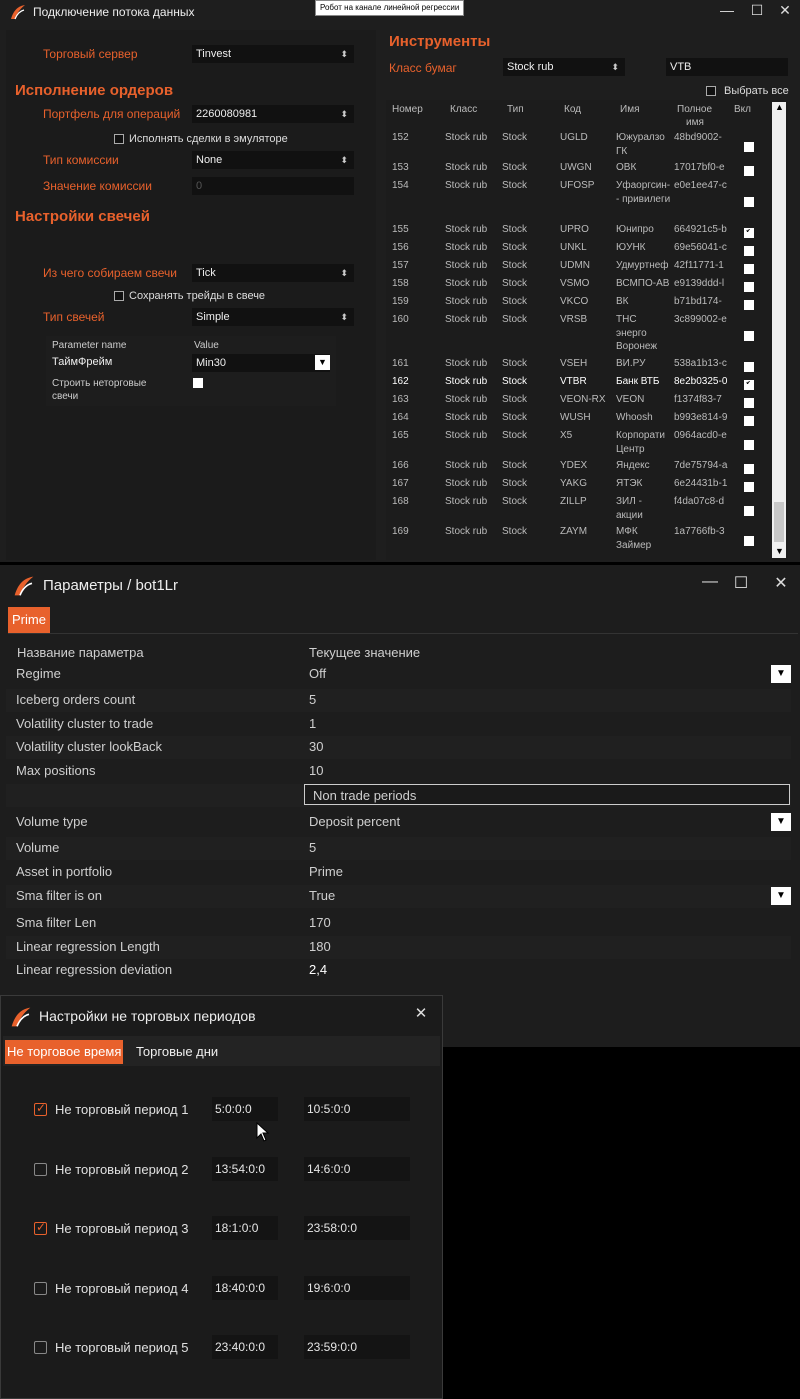 The height and width of the screenshot is (1399, 800). I want to click on instrument-search-input: VTB, so click(727, 67).